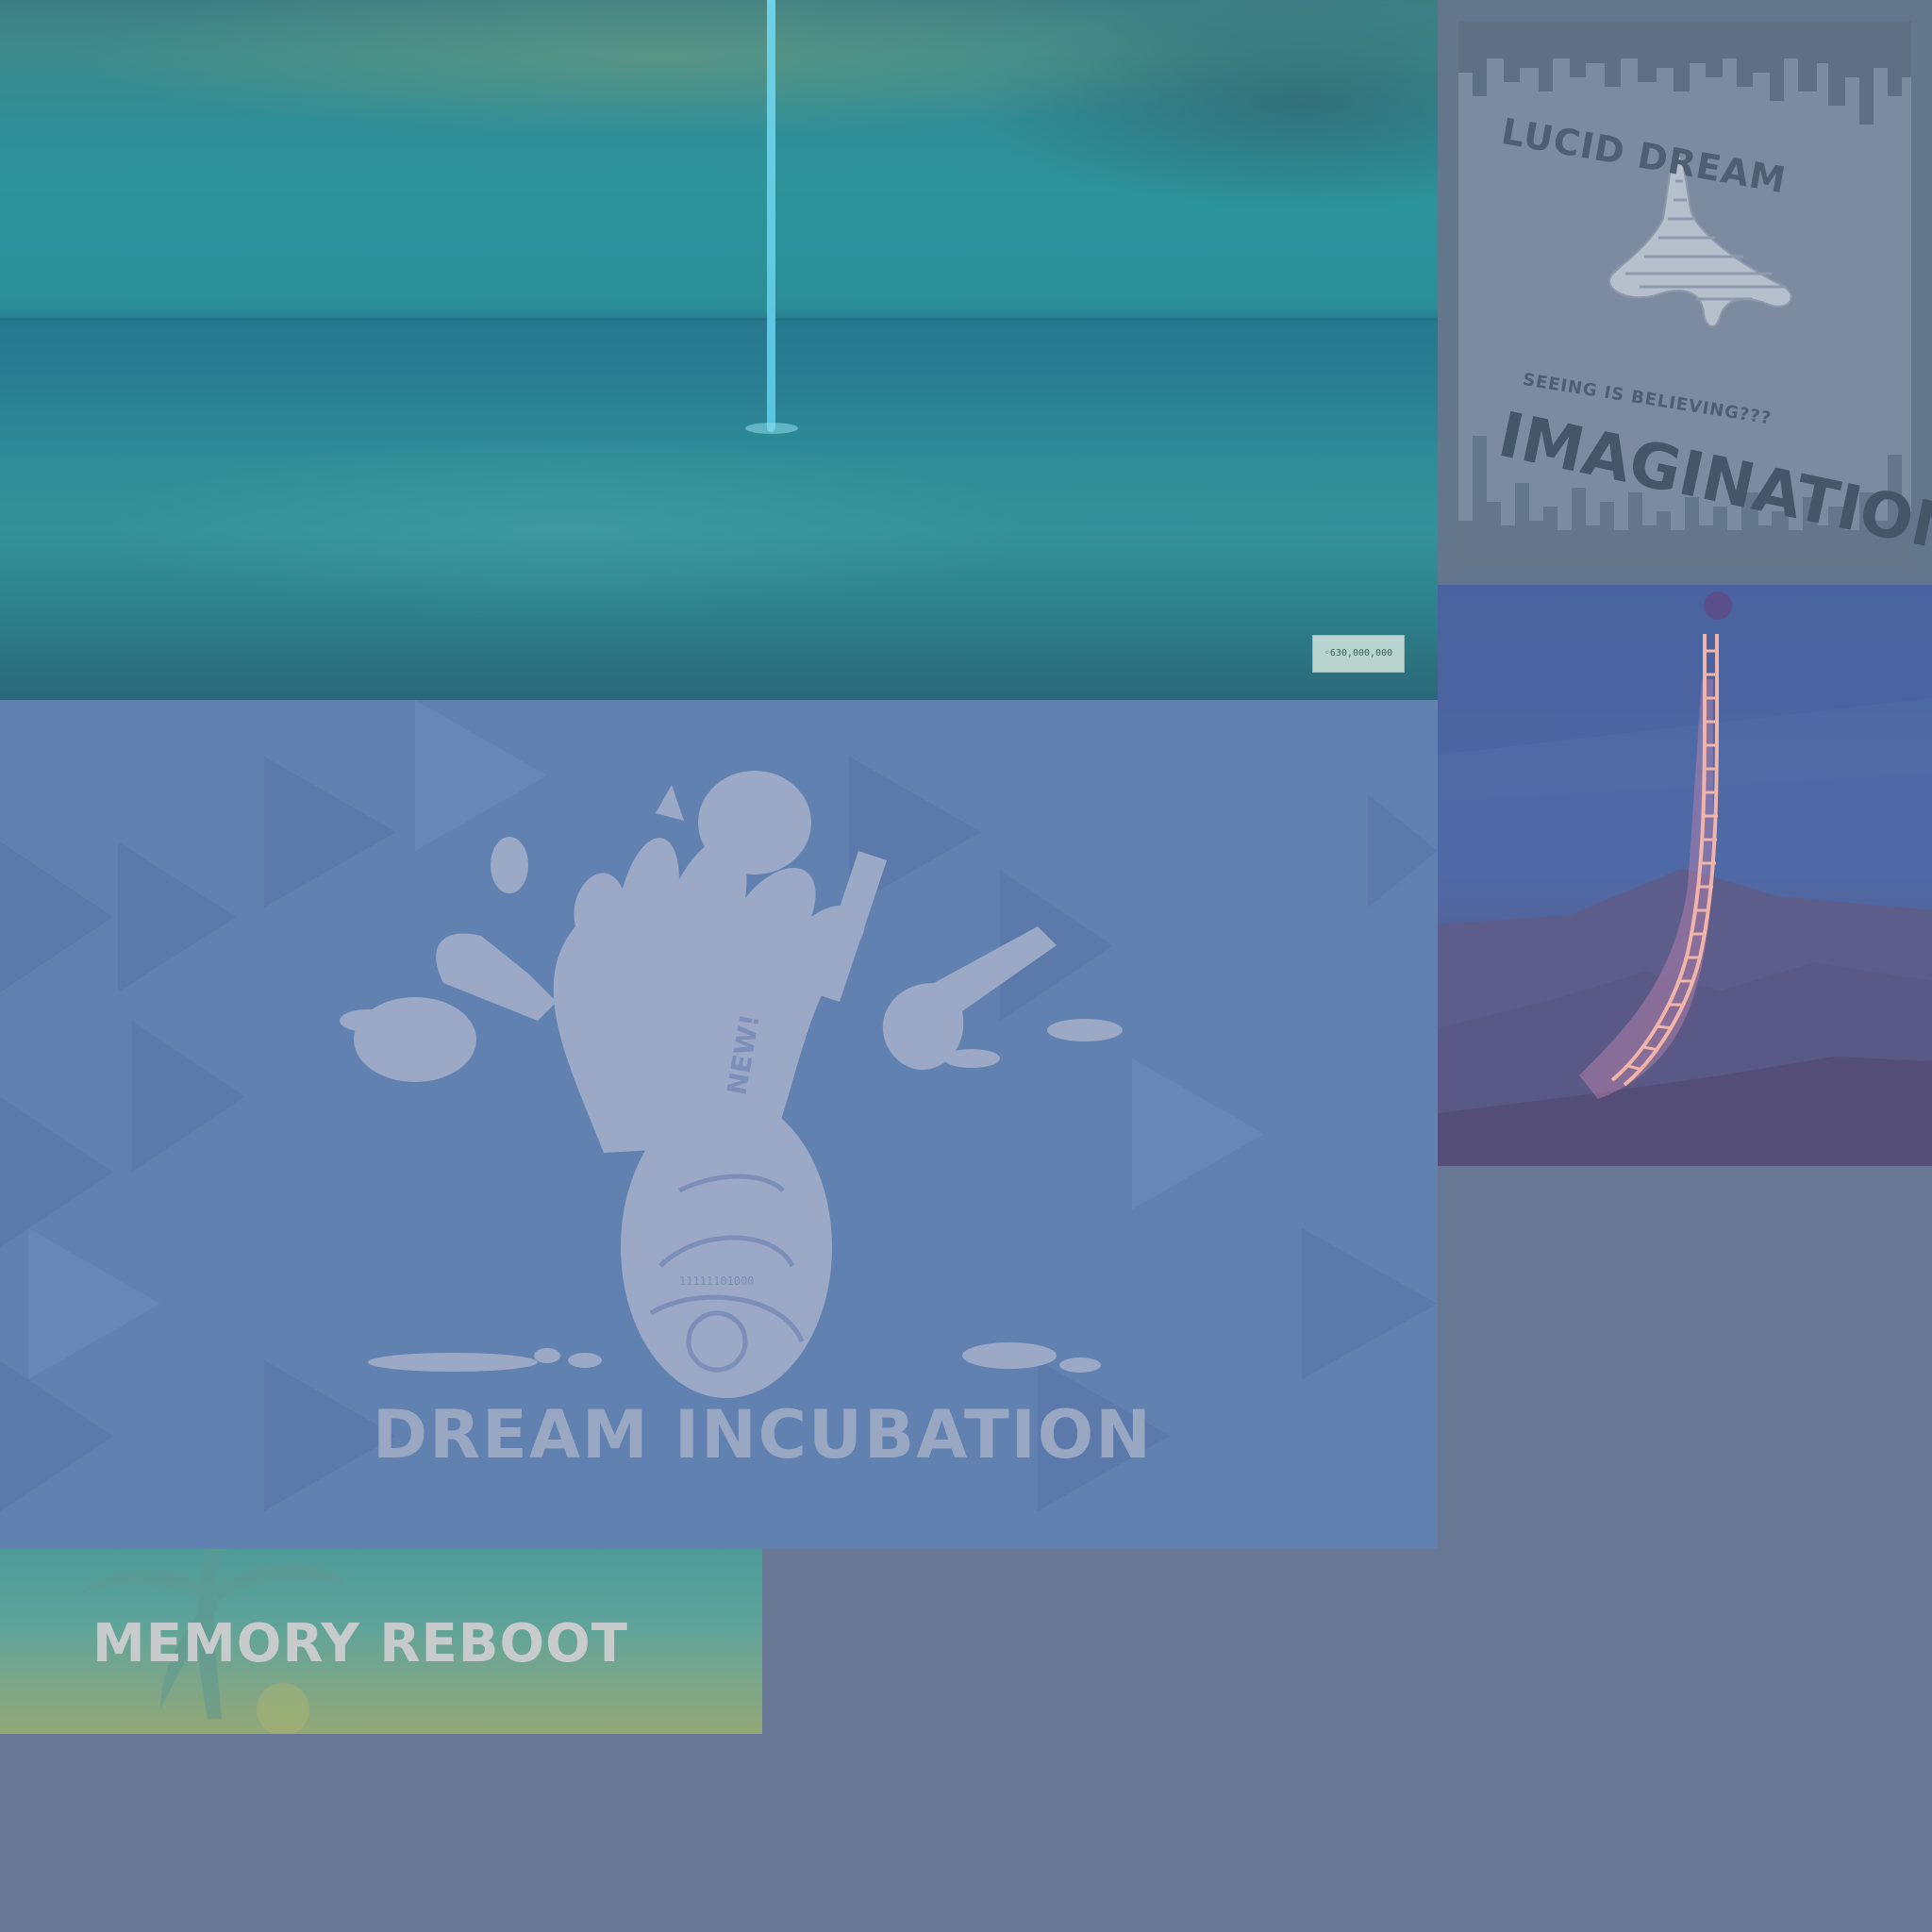  Describe the element at coordinates (772, 429) in the screenshot. I see `water-splash` at that location.